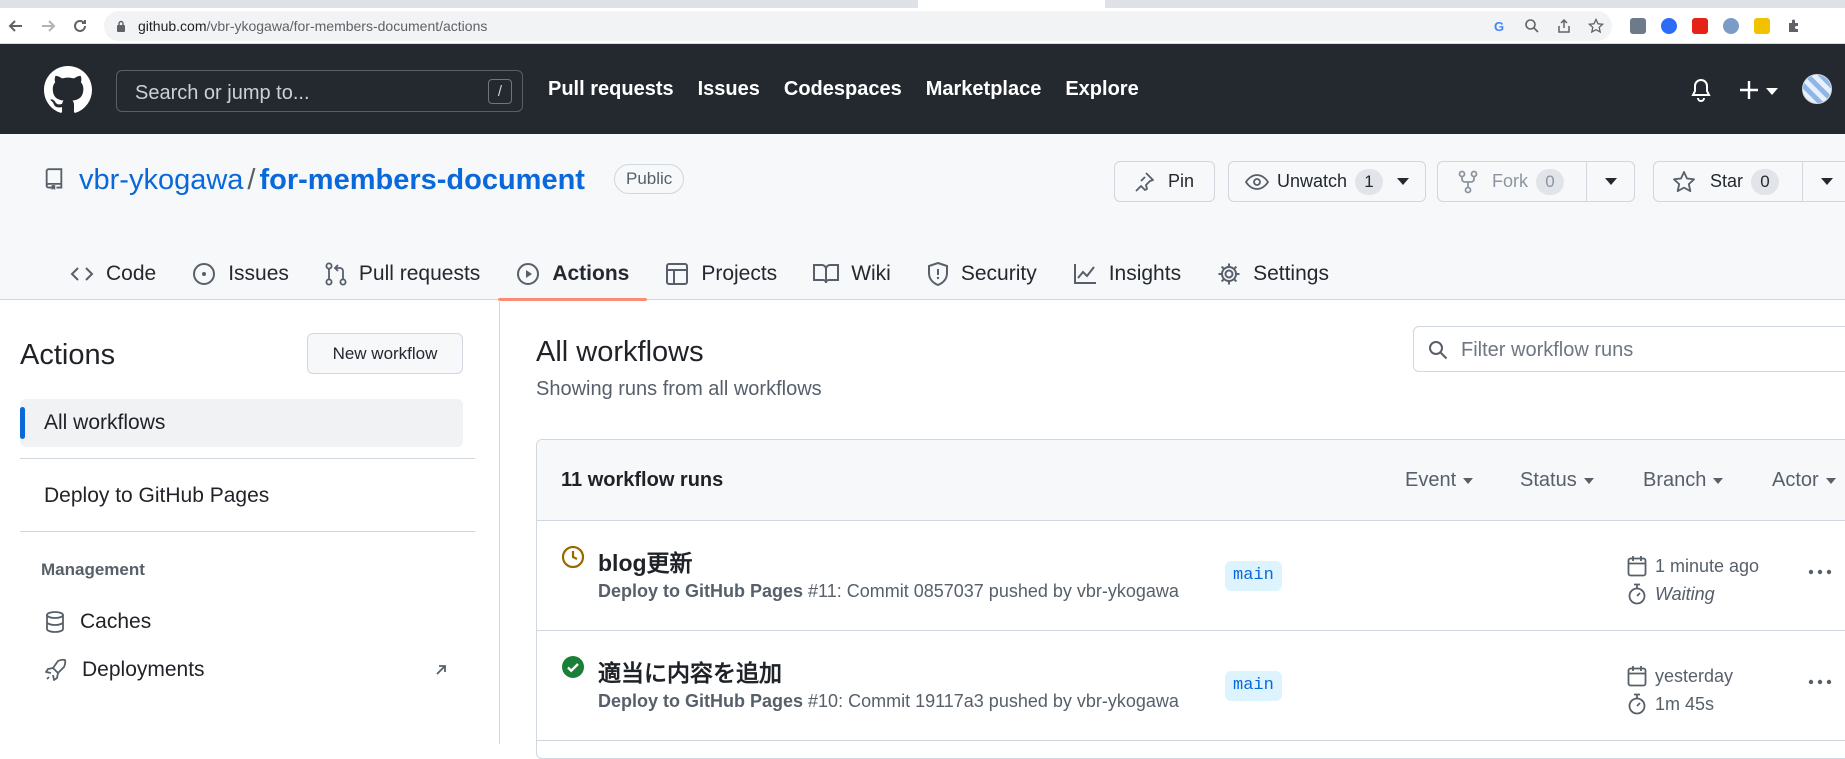  What do you see at coordinates (1827, 181) in the screenshot?
I see `star-chevron-down-icon` at bounding box center [1827, 181].